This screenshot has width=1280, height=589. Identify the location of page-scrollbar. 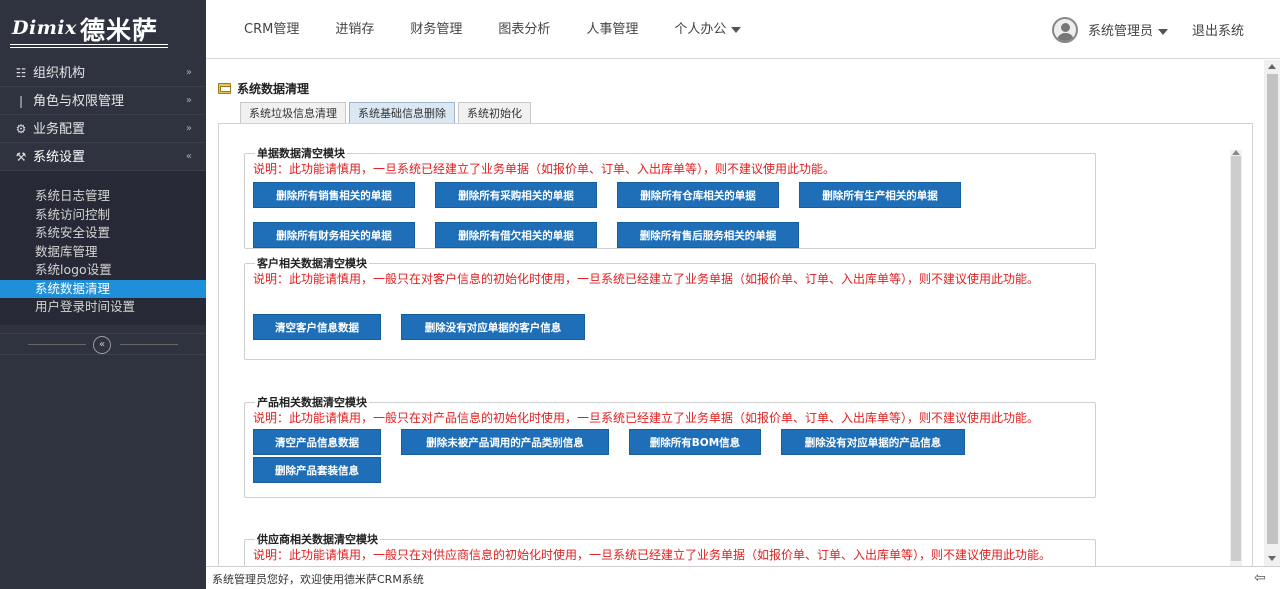
(1272, 313).